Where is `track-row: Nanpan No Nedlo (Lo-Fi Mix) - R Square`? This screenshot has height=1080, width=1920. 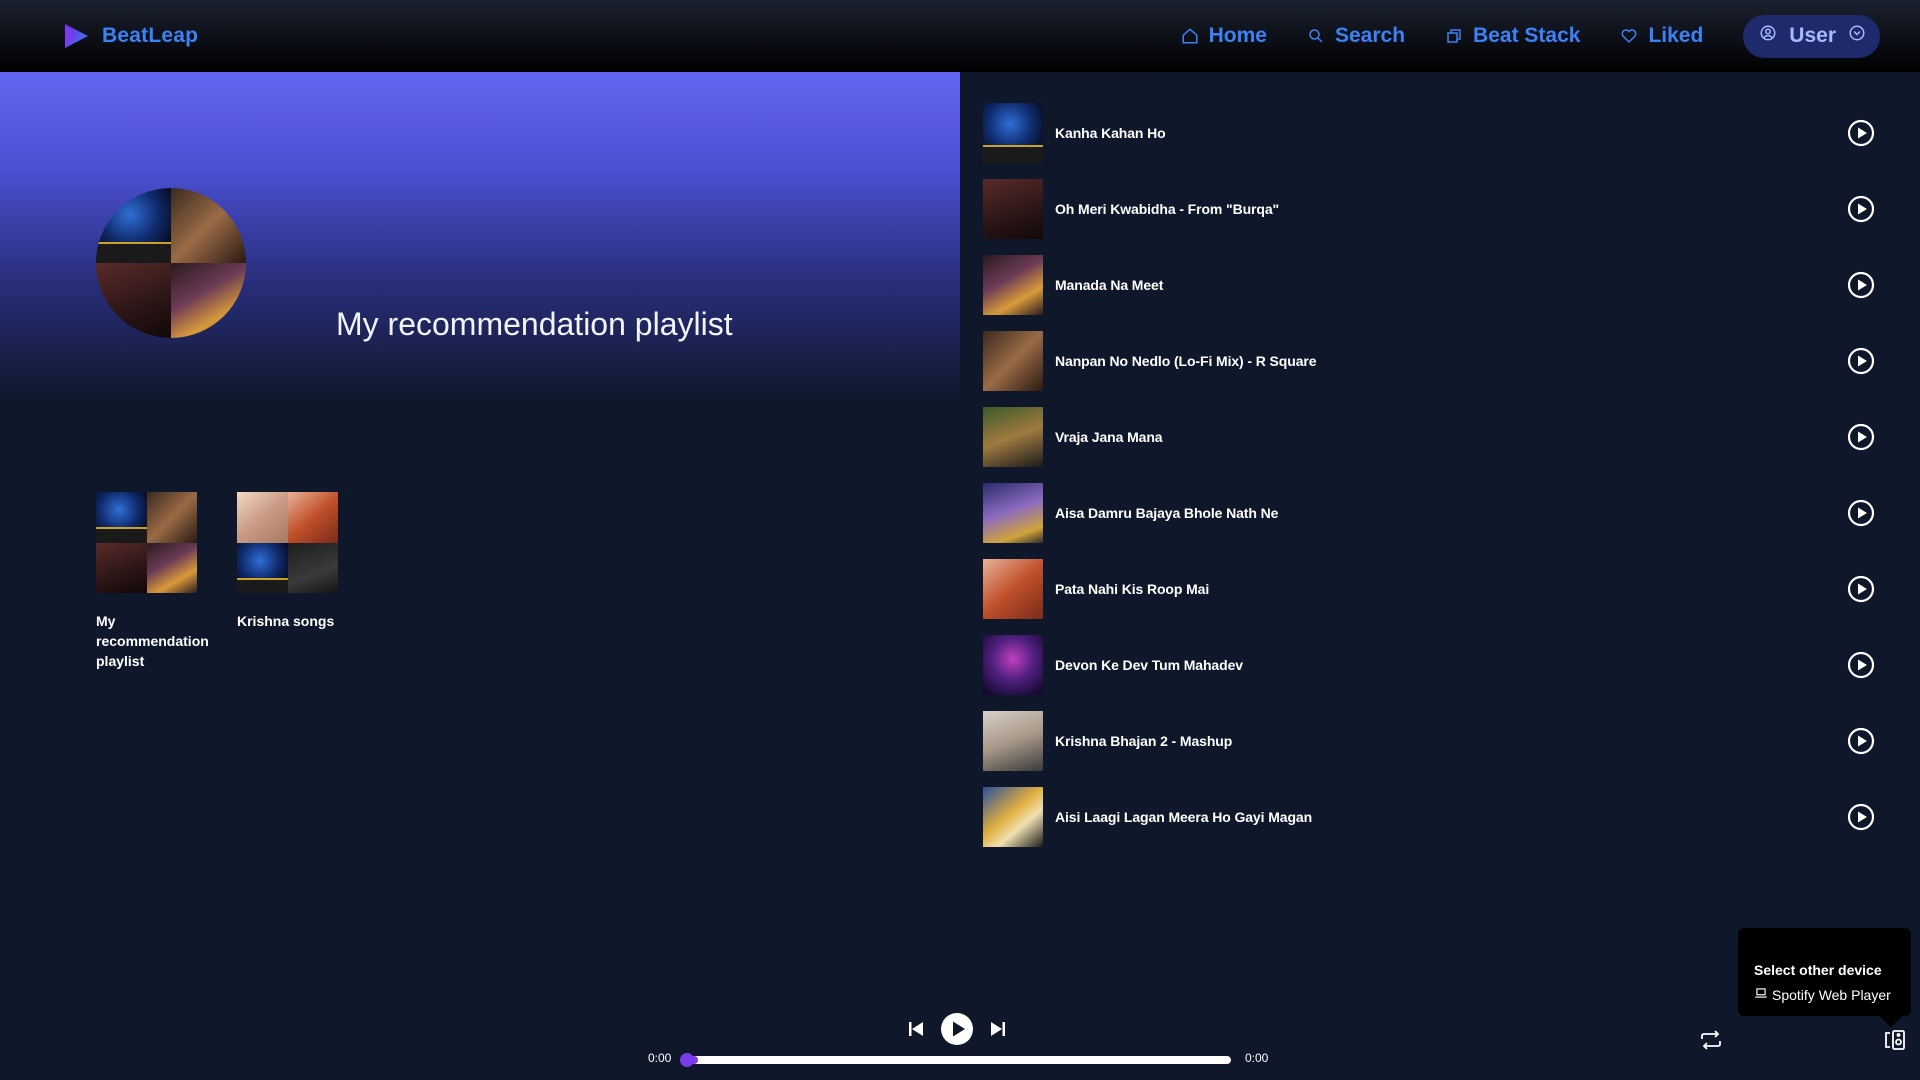 track-row: Nanpan No Nedlo (Lo-Fi Mix) - R Square is located at coordinates (1441, 361).